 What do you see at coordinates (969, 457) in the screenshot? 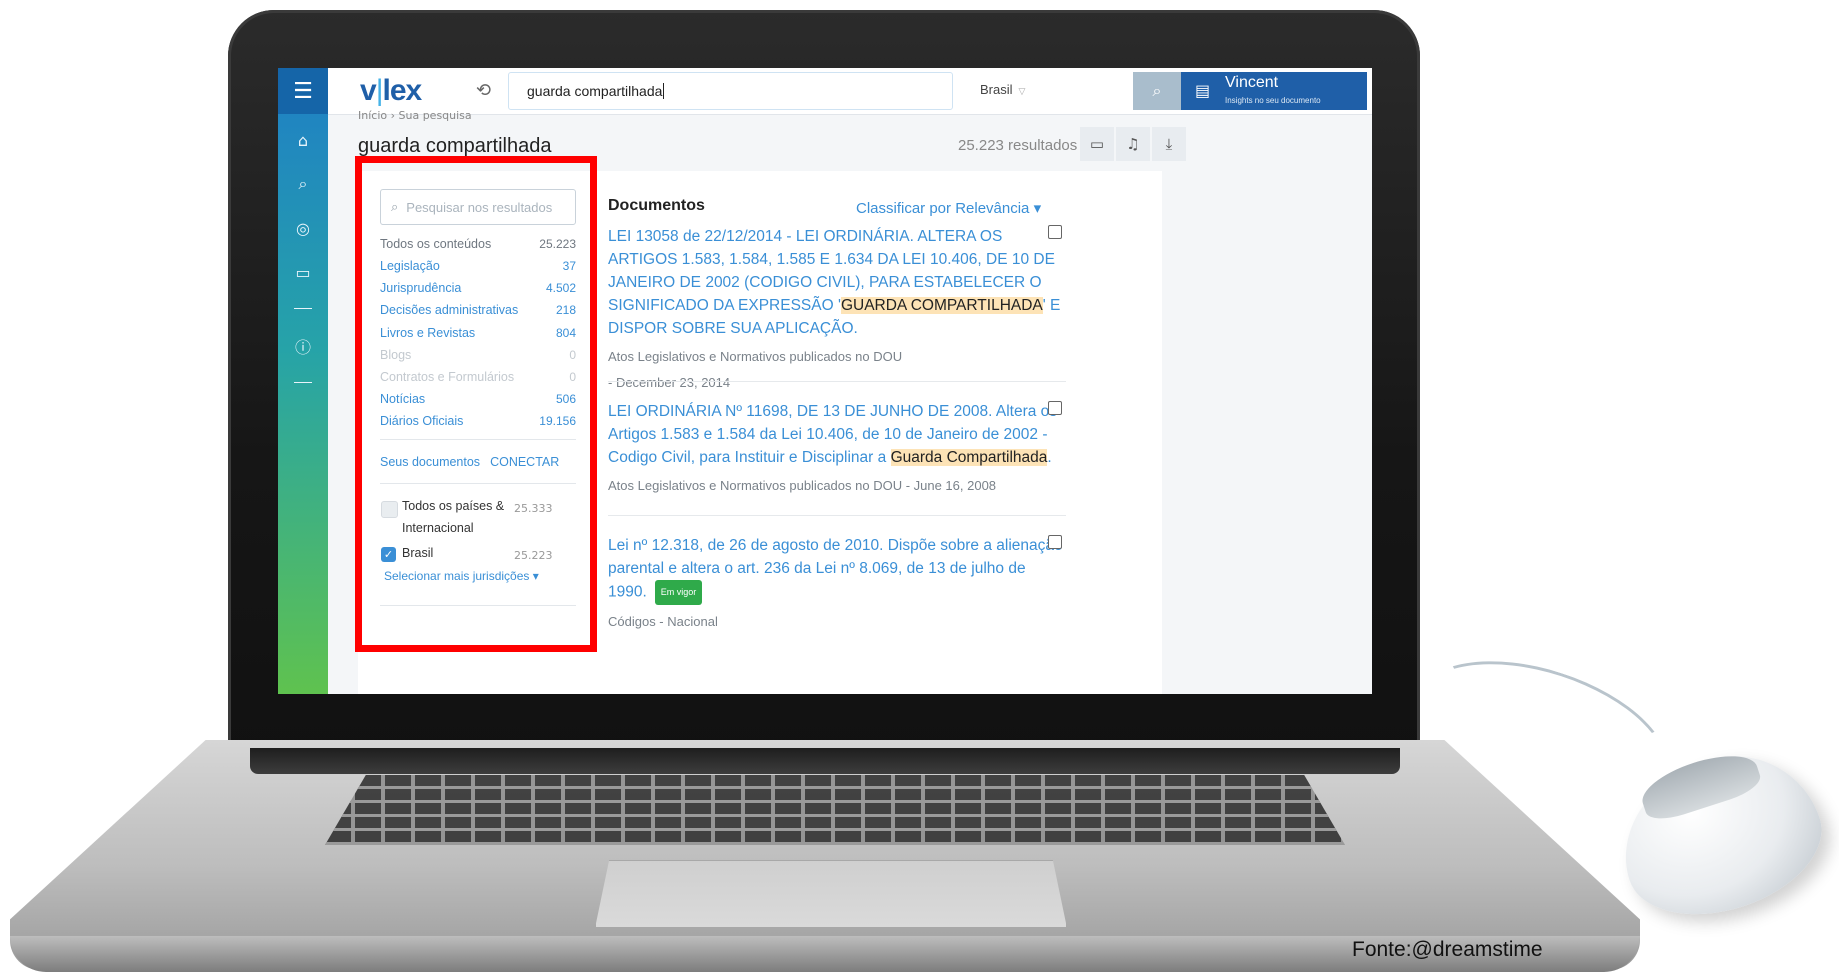
I see `title-highlight: Guarda Compartilhada` at bounding box center [969, 457].